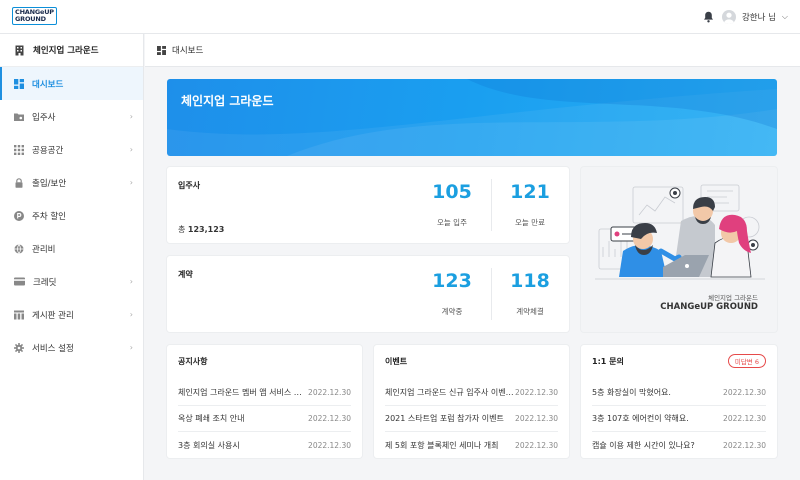 The image size is (800, 480). I want to click on breadcrumb-label: 대시보드, so click(187, 50).